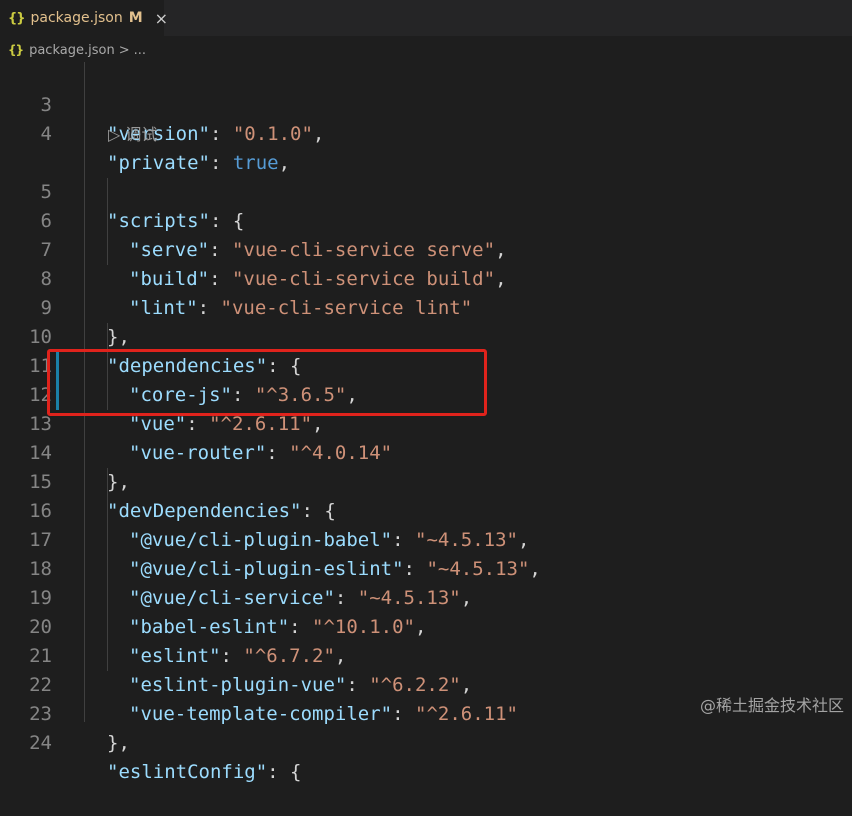 The image size is (852, 816). I want to click on code-line: 3 "version": "0.1.0",, so click(426, 103).